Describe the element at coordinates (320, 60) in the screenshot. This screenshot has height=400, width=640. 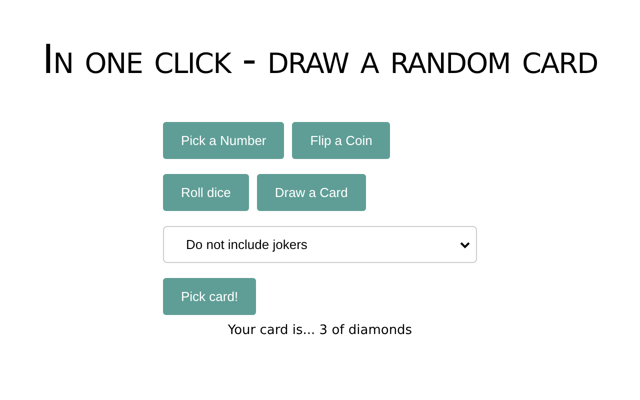
I see `page-title: In one click - draw a random card` at that location.